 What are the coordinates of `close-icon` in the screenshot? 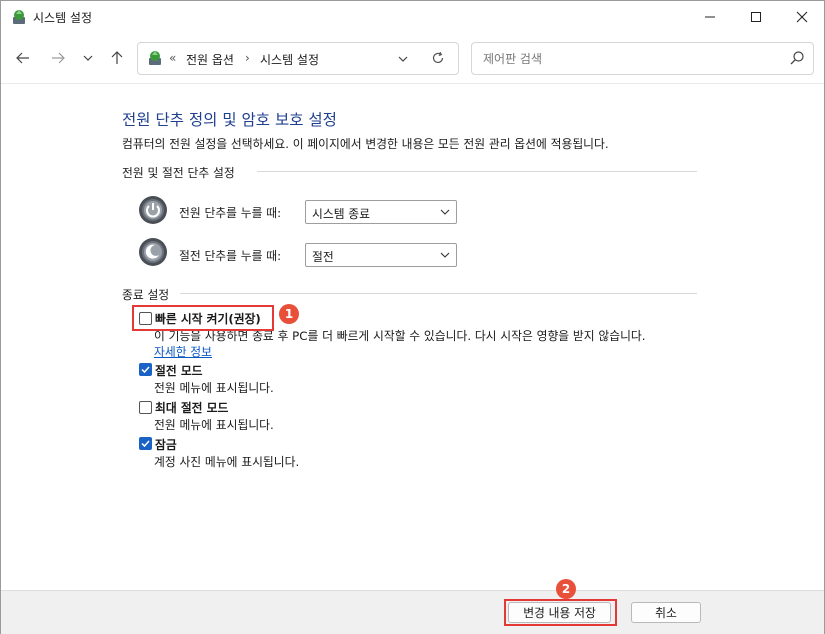 It's located at (802, 17).